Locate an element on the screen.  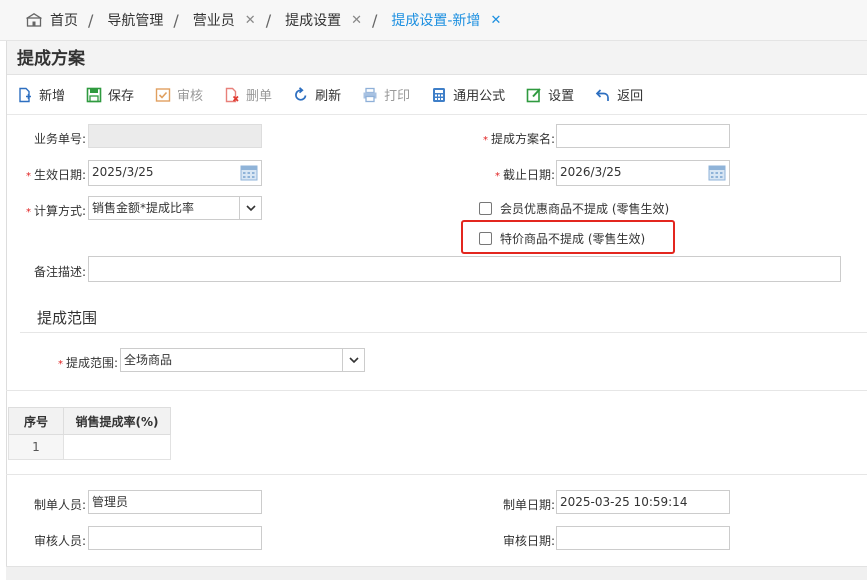
home-icon is located at coordinates (34, 20).